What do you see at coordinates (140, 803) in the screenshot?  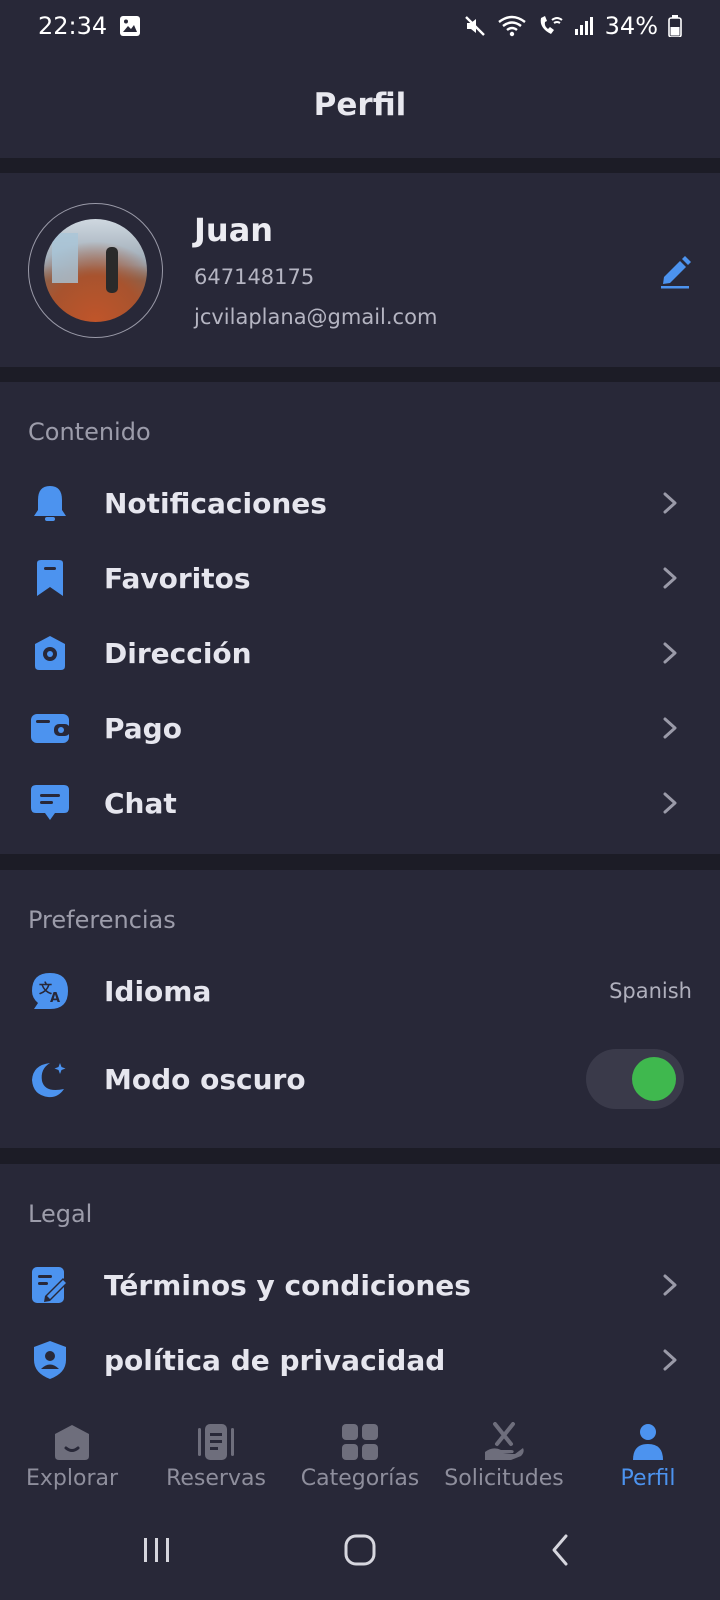 I see `menu-label: Chat` at bounding box center [140, 803].